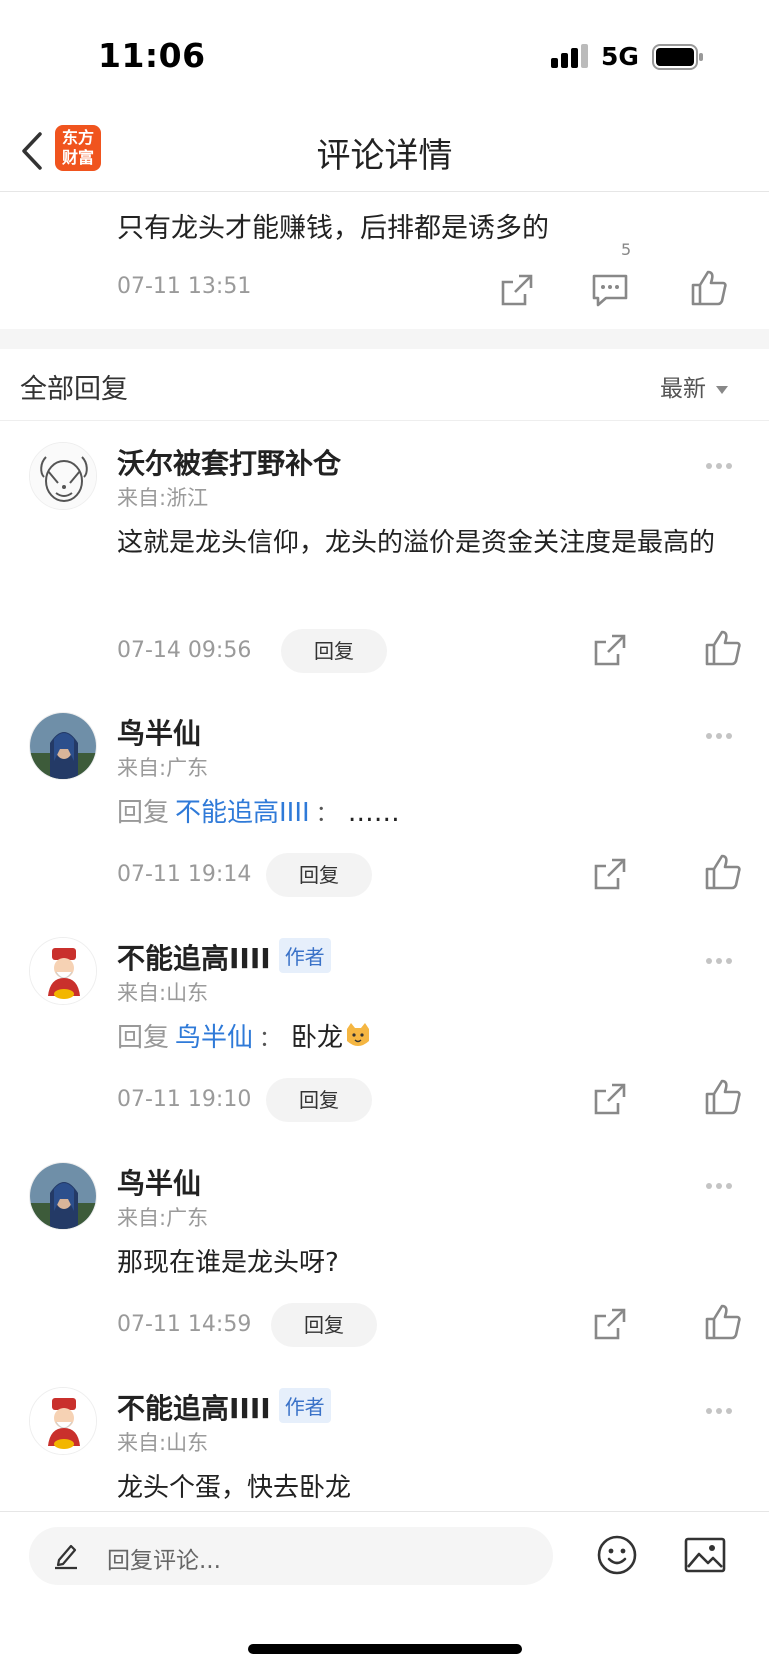  What do you see at coordinates (384, 385) in the screenshot?
I see `replies-header: 全部回复 最新` at bounding box center [384, 385].